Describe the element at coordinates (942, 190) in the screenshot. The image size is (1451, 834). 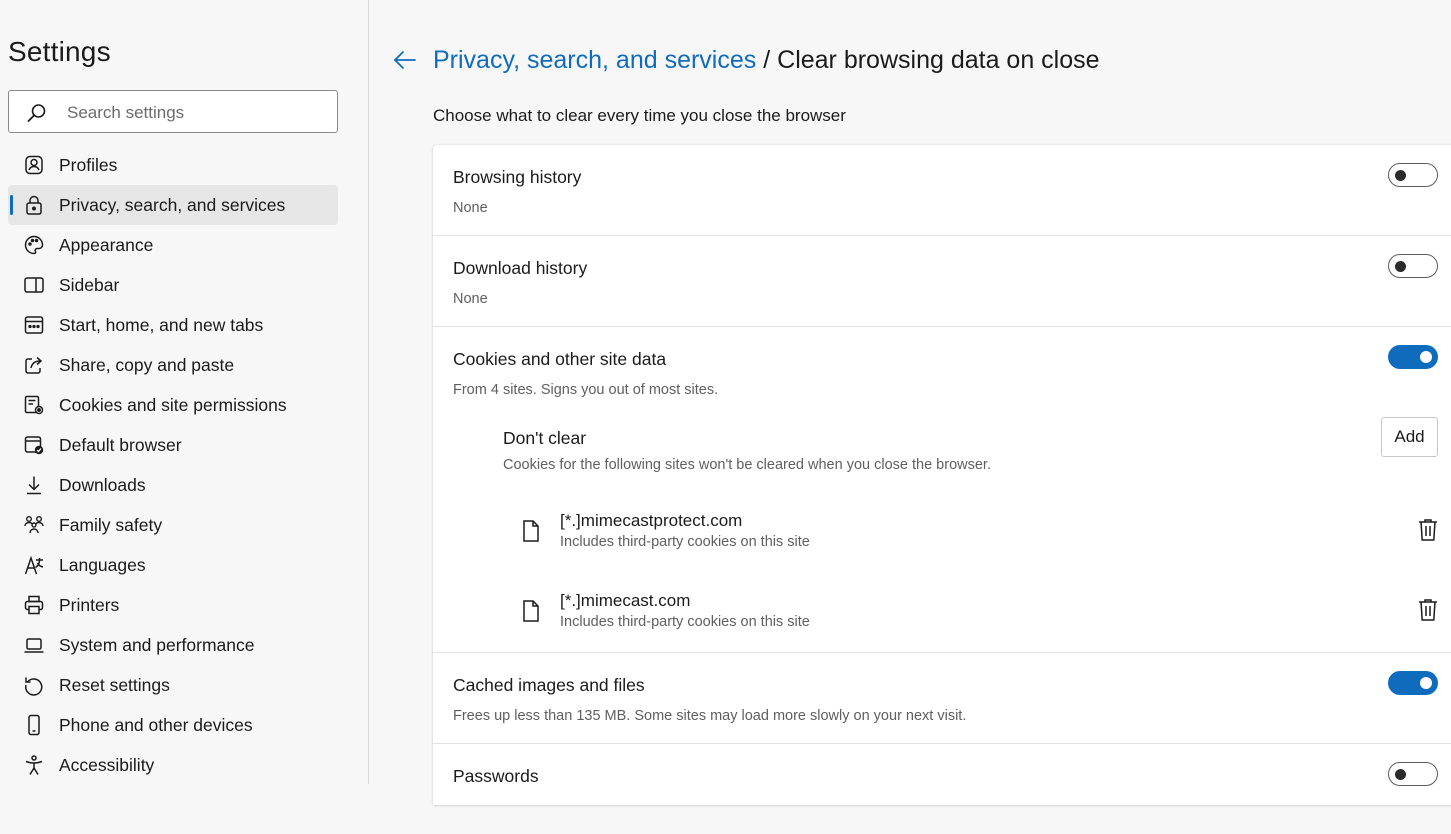
I see `setting-browsing-history: Browsing history None` at that location.